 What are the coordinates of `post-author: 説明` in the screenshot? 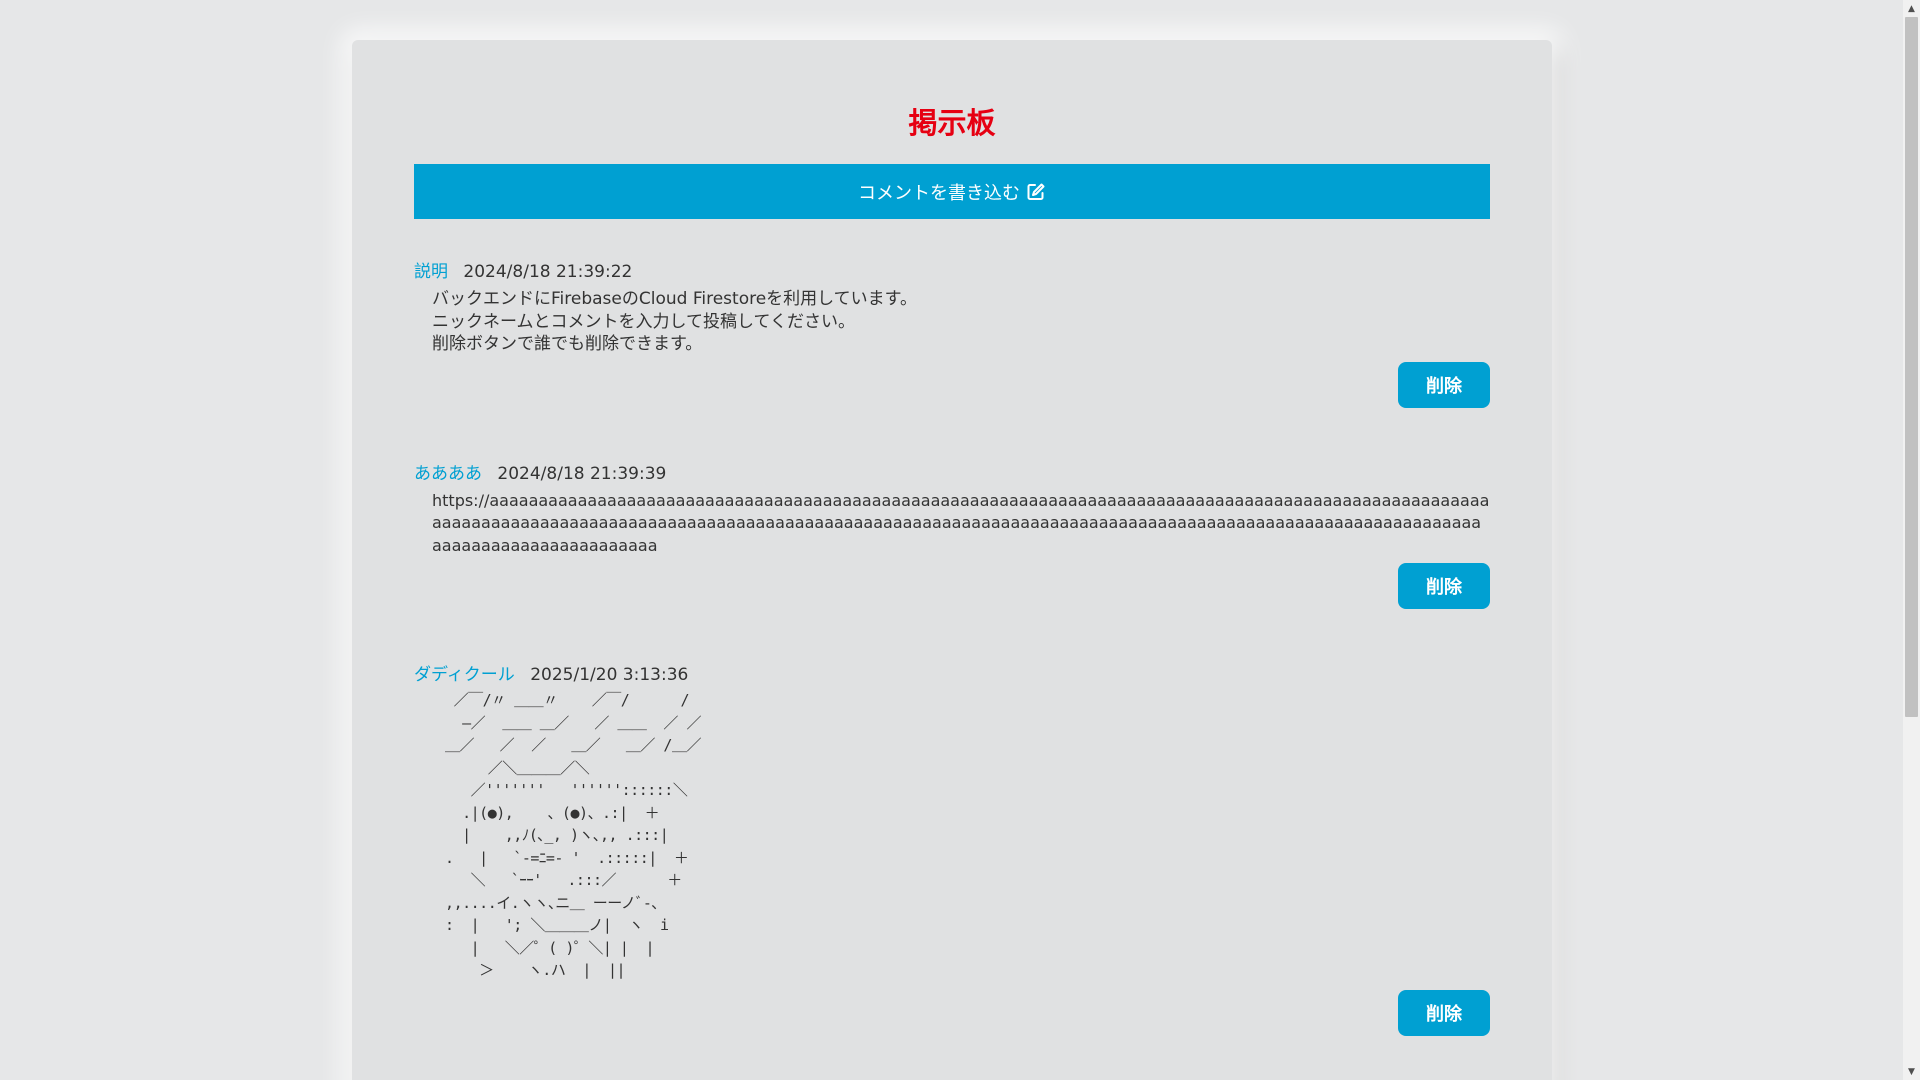 It's located at (431, 272).